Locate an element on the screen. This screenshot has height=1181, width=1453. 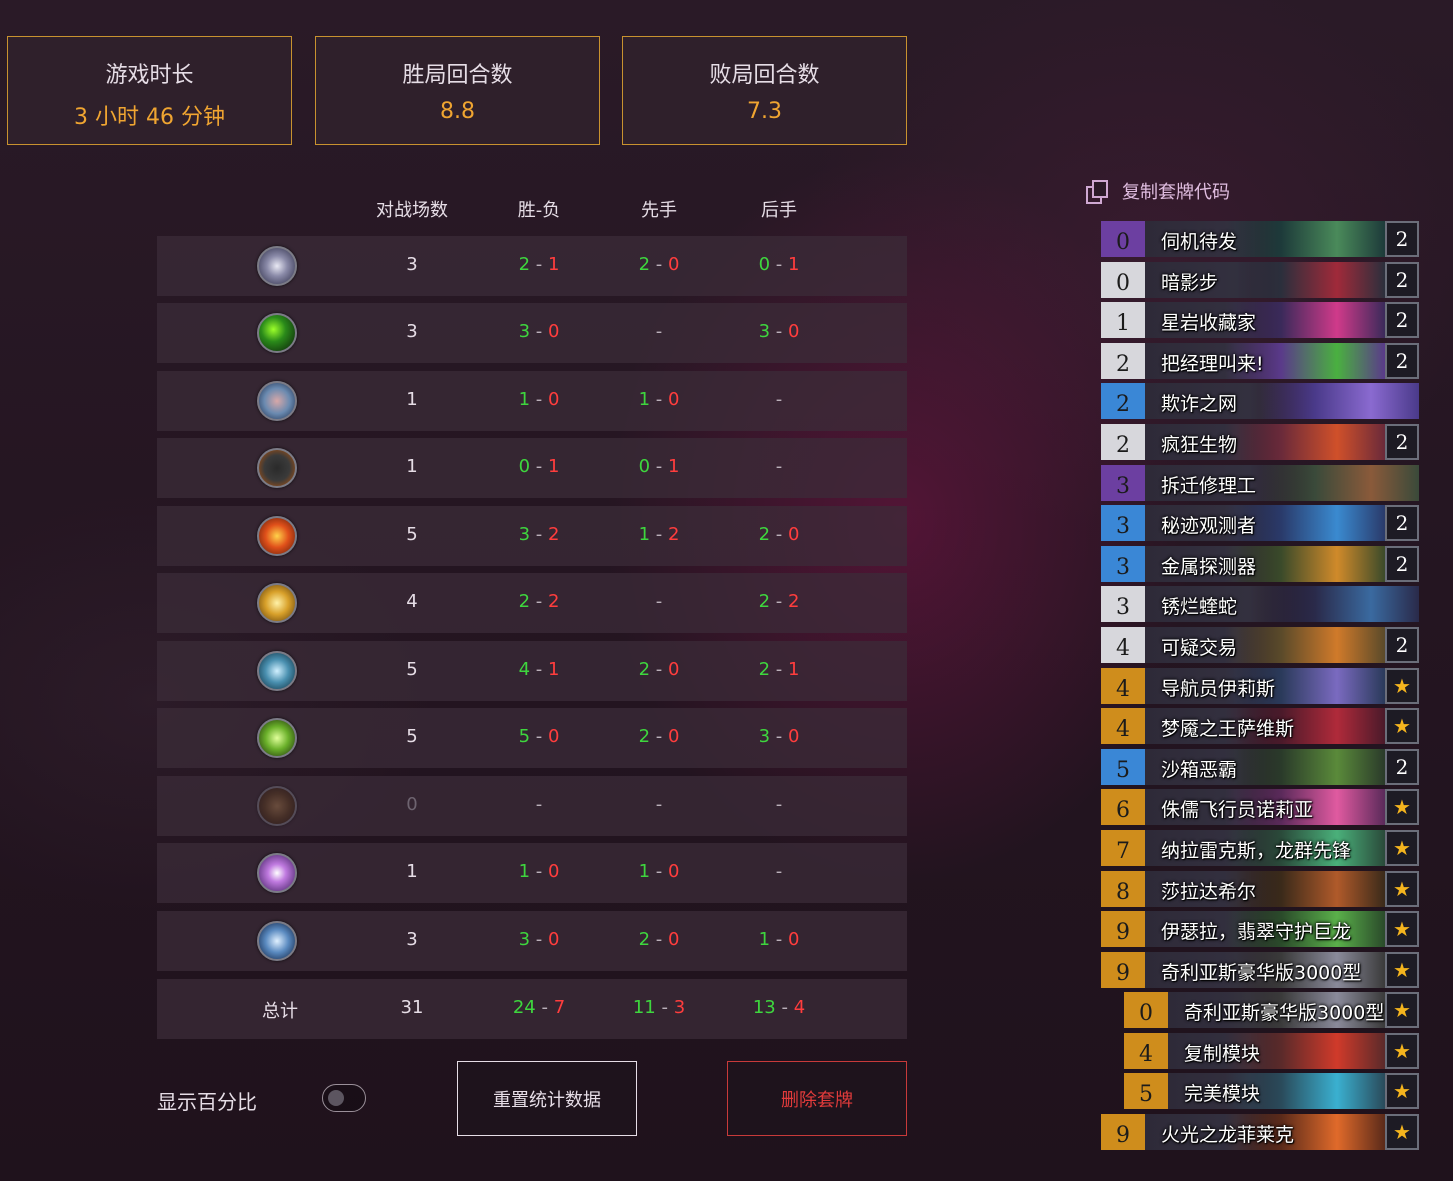
card-name: 伊瑟拉，翡翠守护巨龙 is located at coordinates (1256, 932).